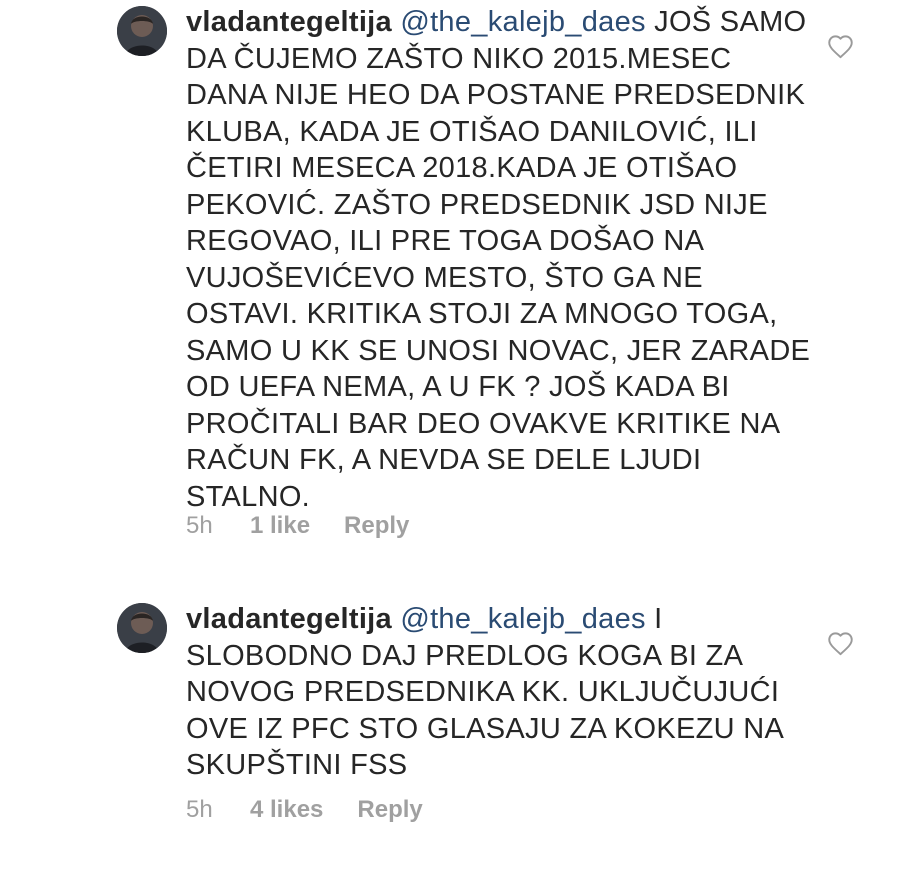 The height and width of the screenshot is (870, 900). I want to click on comment-likes: 4 likes, so click(286, 810).